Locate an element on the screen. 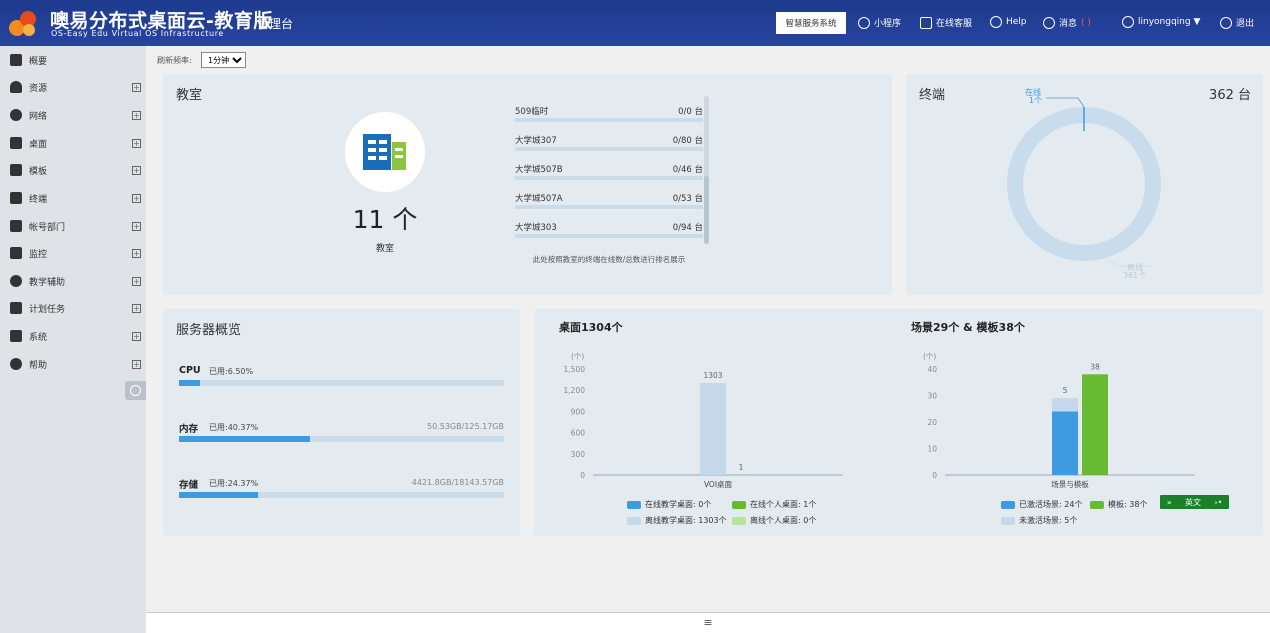 The width and height of the screenshot is (1270, 633). online-service-label: 在线客服 is located at coordinates (954, 24).